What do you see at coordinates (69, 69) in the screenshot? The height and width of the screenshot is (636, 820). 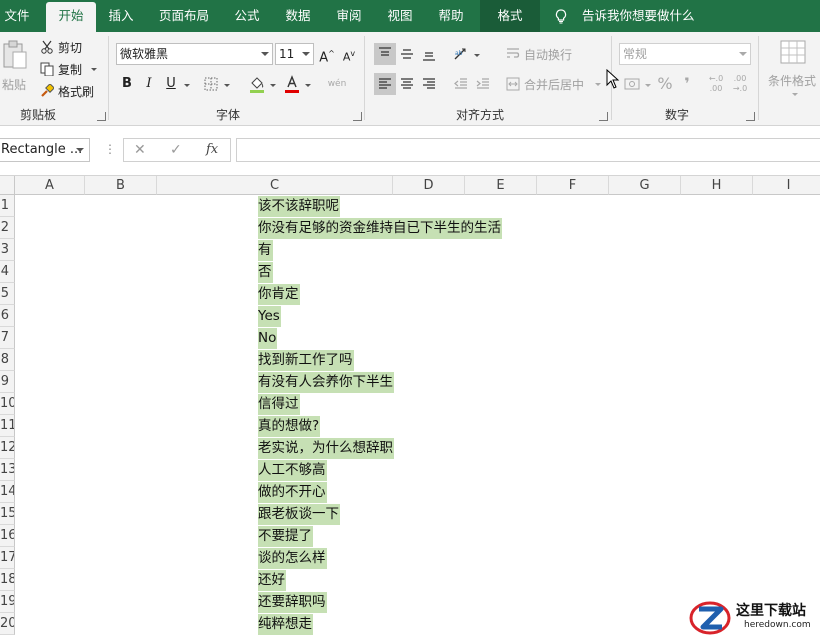 I see `copy-button: 复制` at bounding box center [69, 69].